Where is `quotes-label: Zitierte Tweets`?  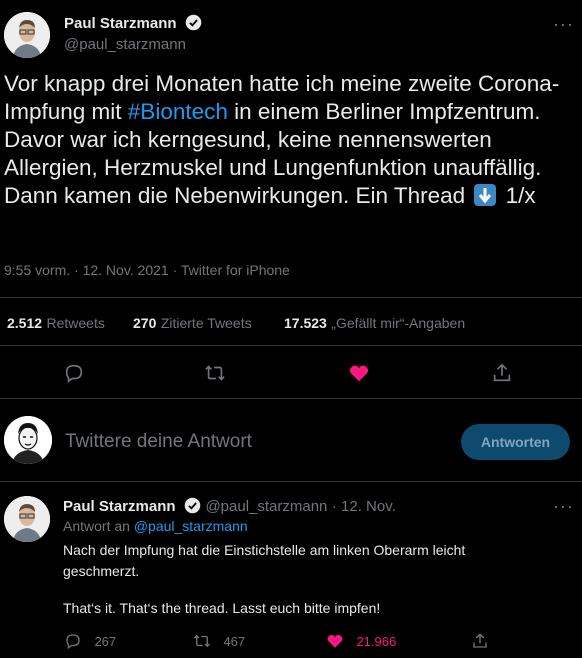
quotes-label: Zitierte Tweets is located at coordinates (206, 323).